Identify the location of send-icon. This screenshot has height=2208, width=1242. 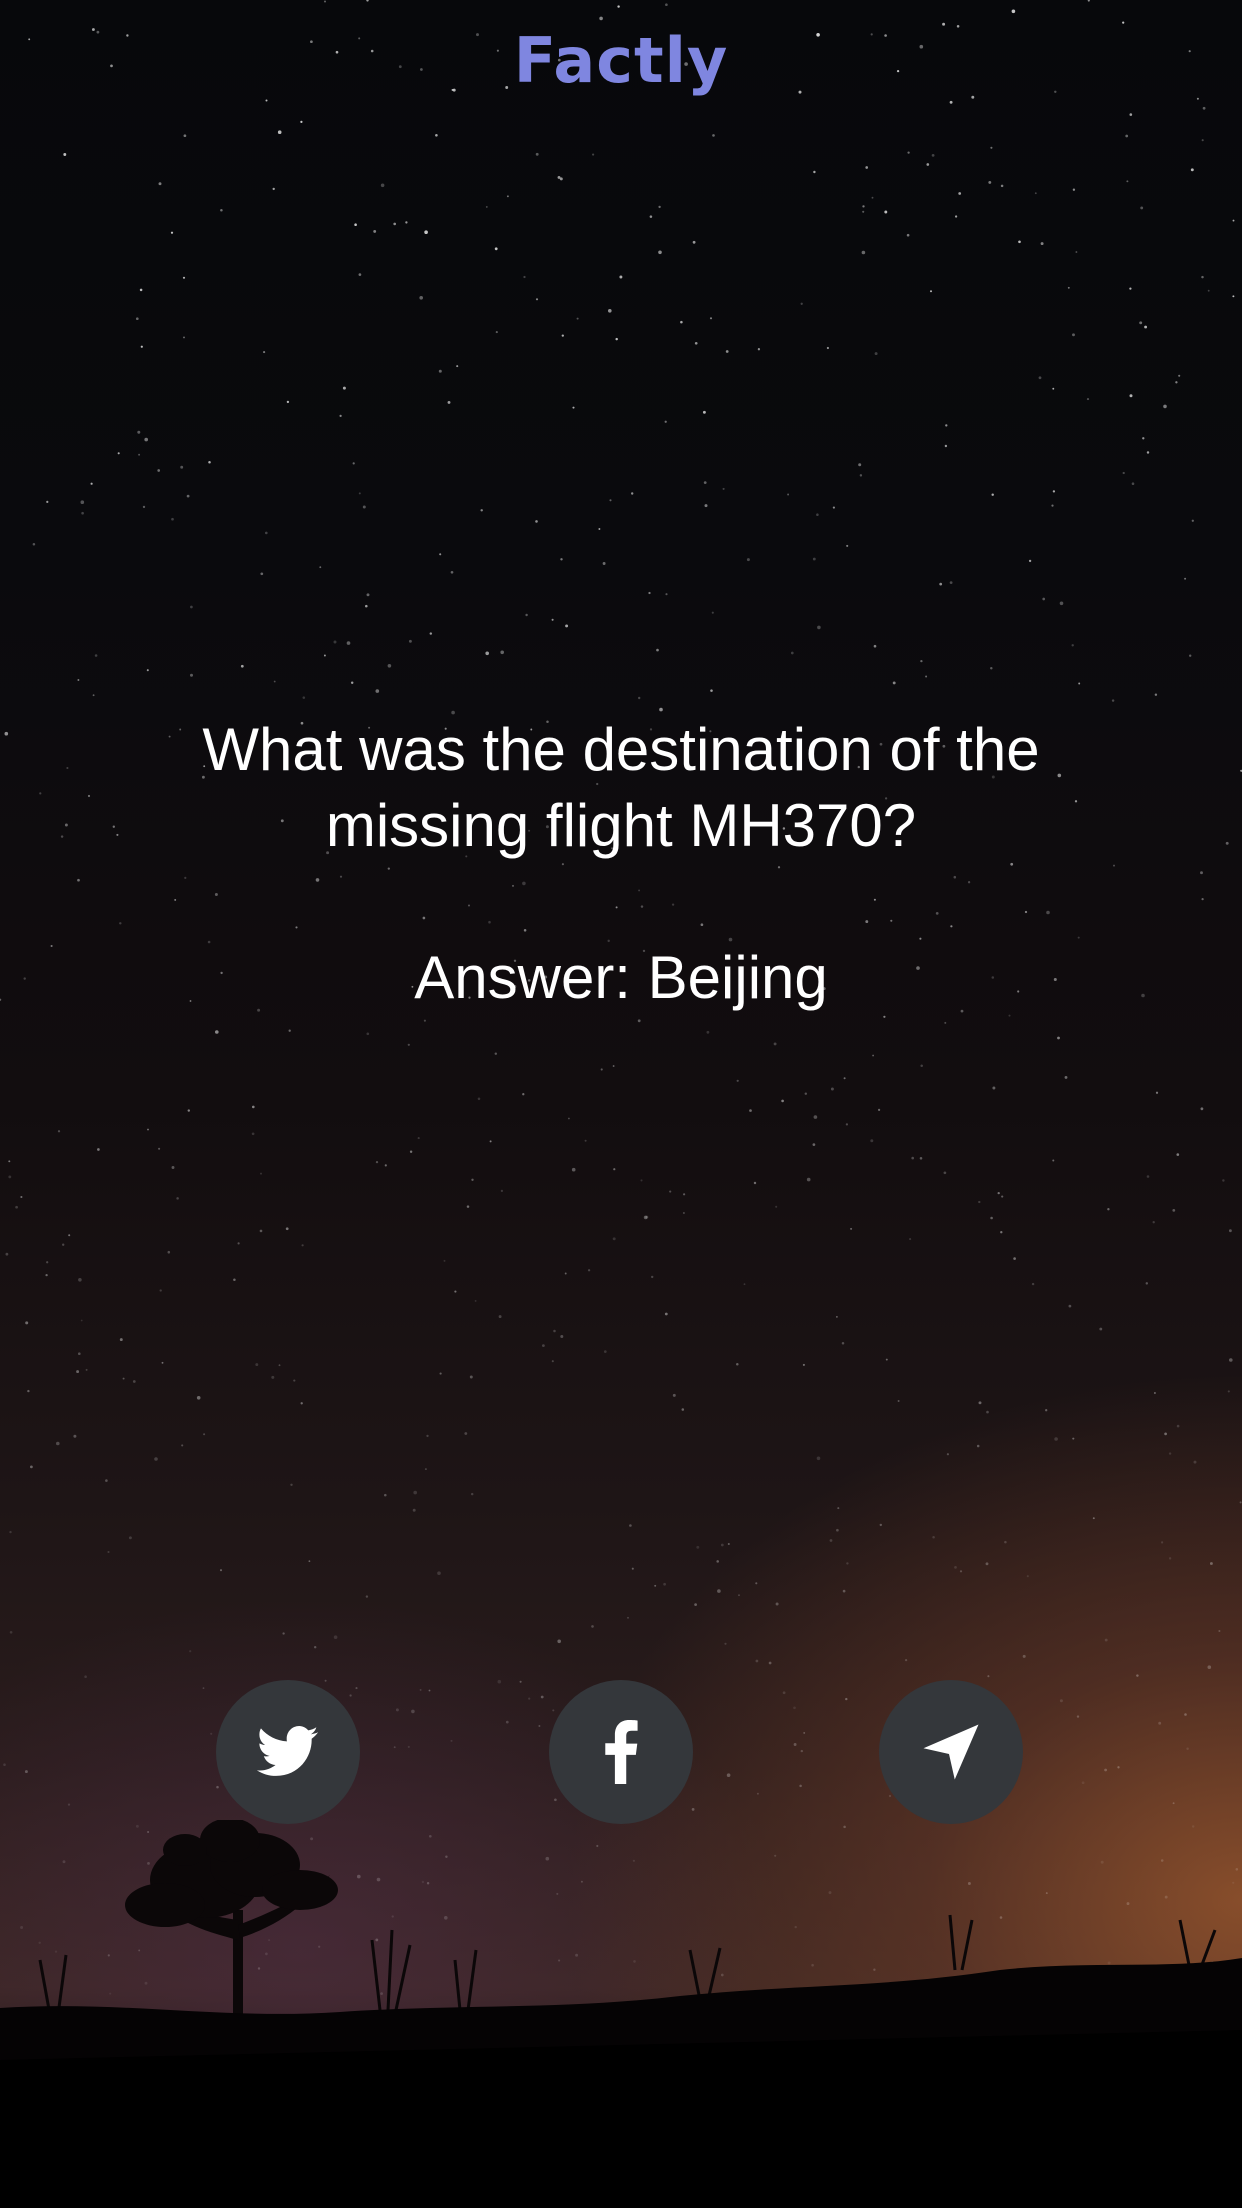
(951, 1752).